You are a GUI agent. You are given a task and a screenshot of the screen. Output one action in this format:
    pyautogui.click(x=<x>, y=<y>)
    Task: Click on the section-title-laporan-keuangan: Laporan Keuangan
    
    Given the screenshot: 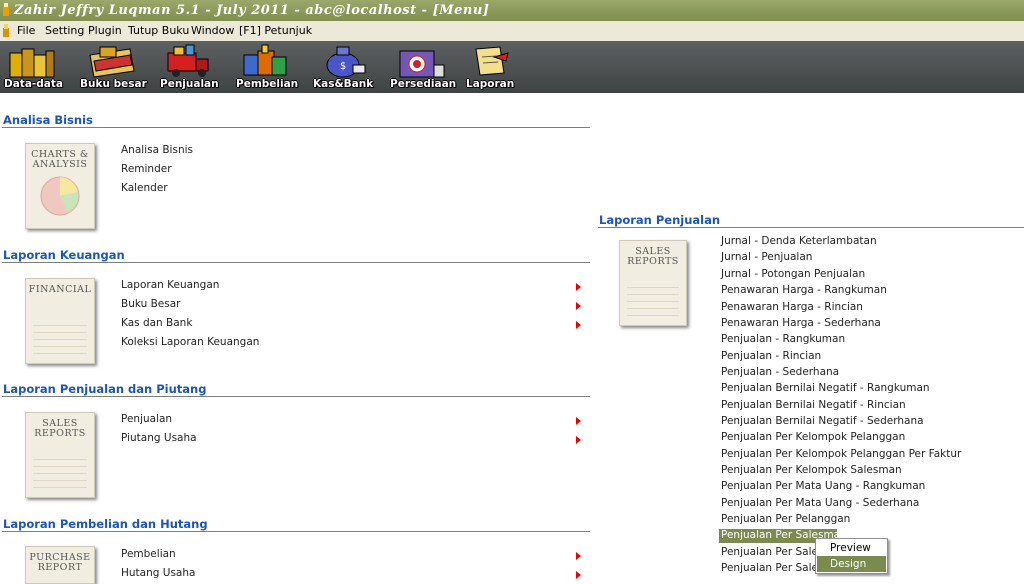 What is the action you would take?
    pyautogui.click(x=64, y=255)
    